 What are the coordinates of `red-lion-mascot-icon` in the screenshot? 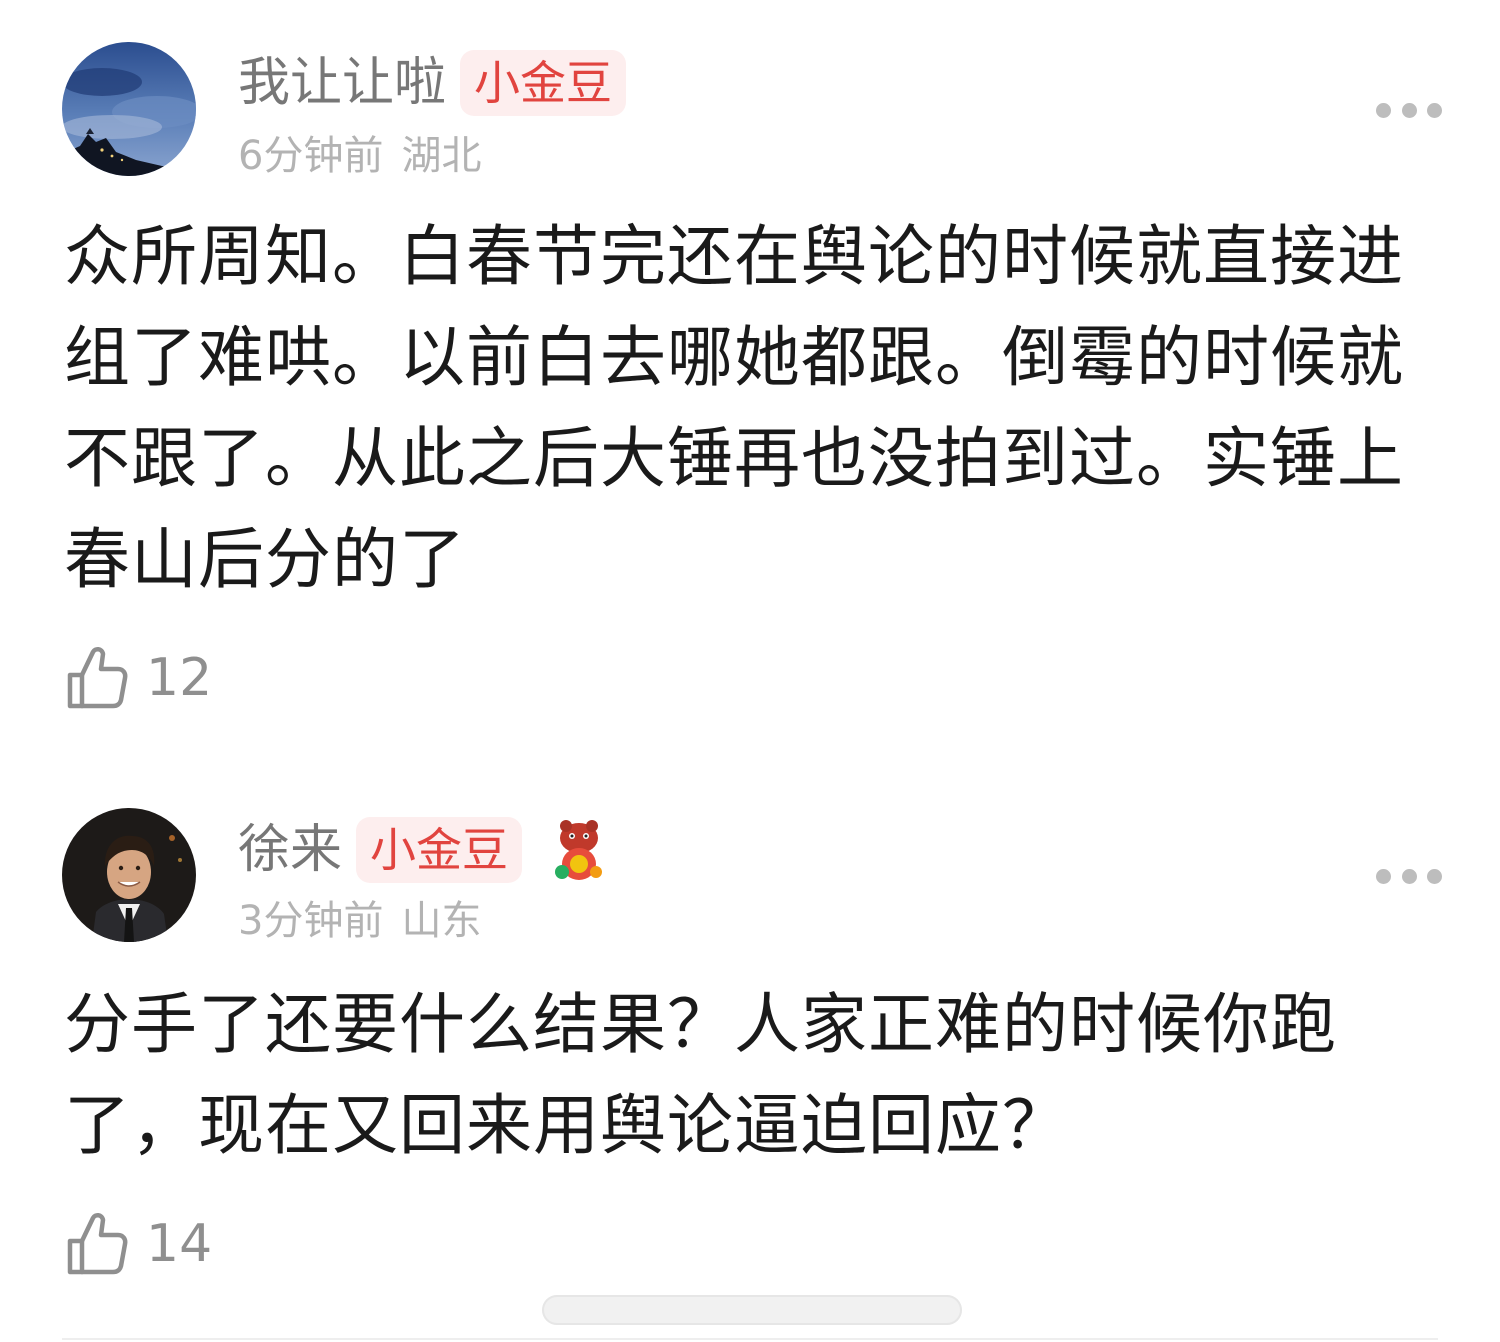 It's located at (579, 850).